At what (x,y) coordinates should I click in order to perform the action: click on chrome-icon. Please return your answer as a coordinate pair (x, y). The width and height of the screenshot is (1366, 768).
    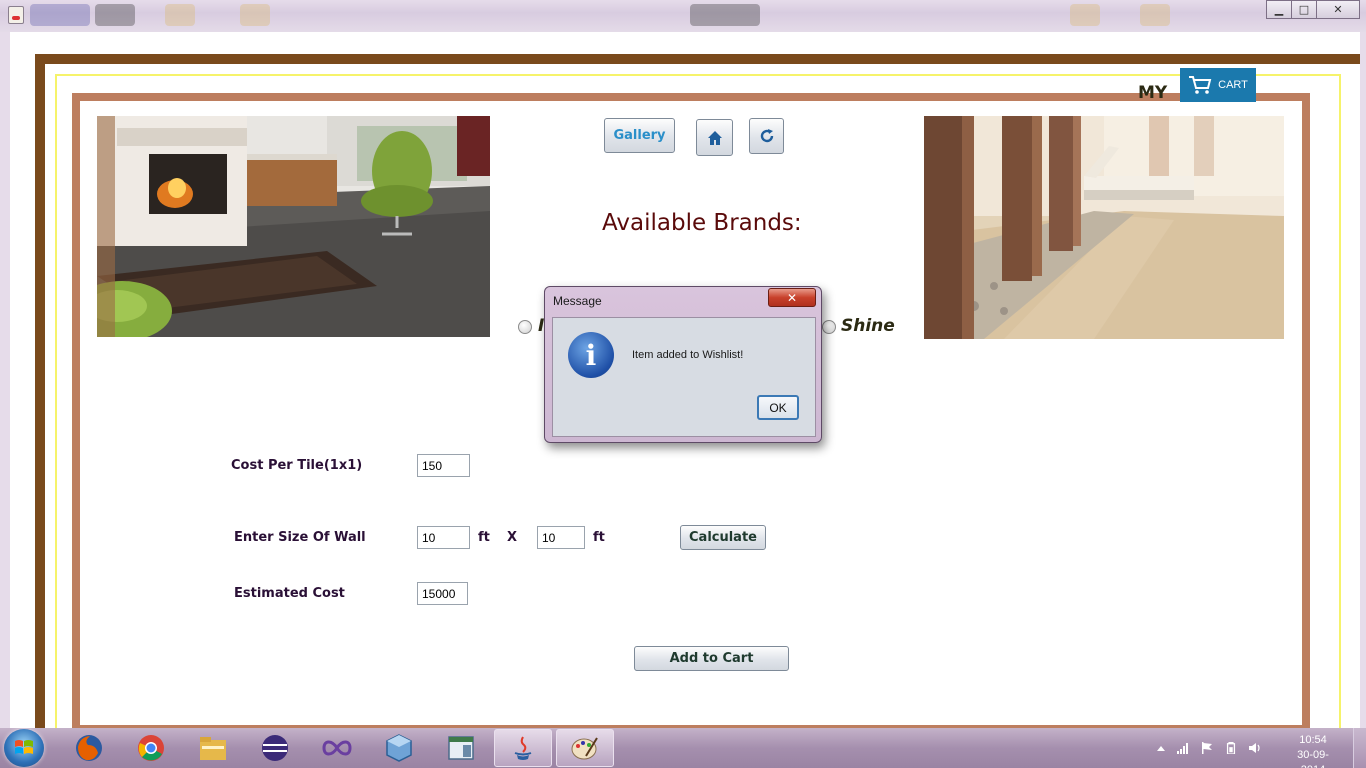
    Looking at the image, I should click on (151, 748).